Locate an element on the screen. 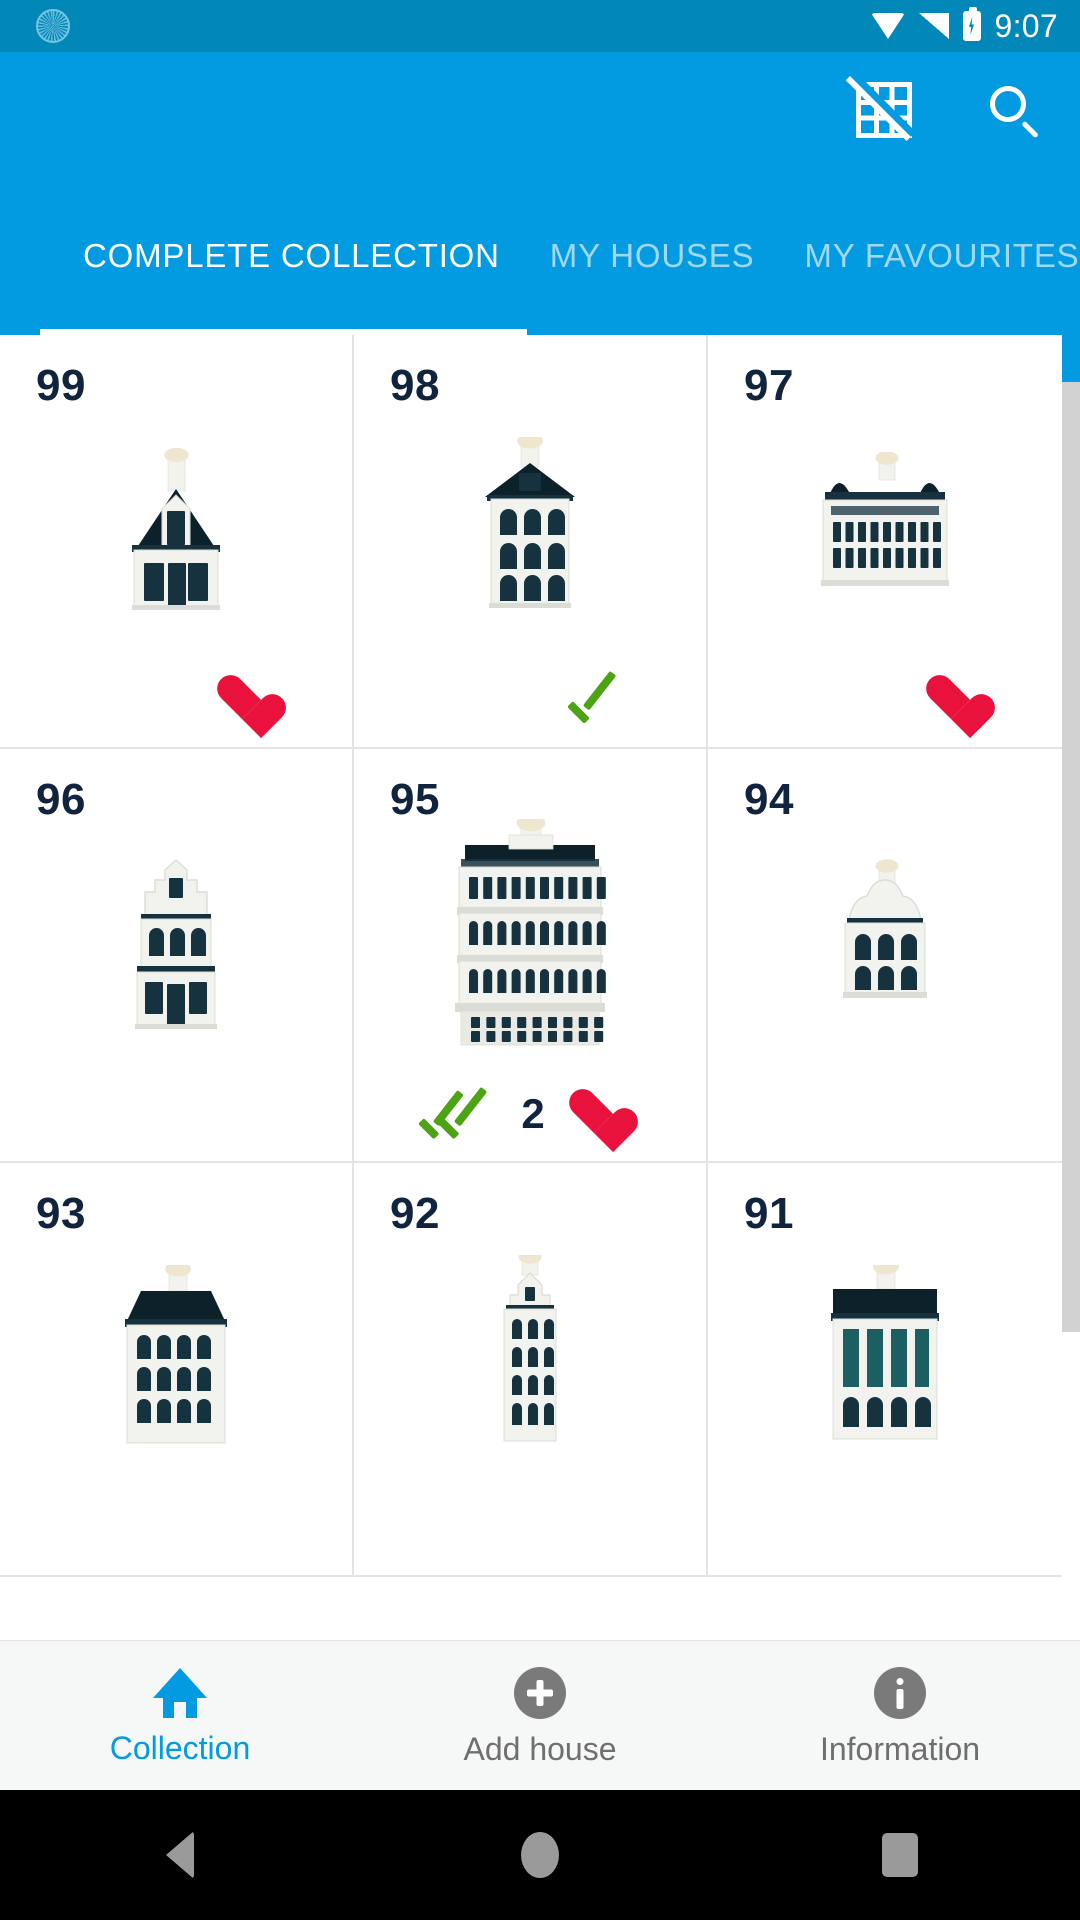 This screenshot has height=1920, width=1080. bottom-navigation: Collection Add house Information is located at coordinates (540, 1715).